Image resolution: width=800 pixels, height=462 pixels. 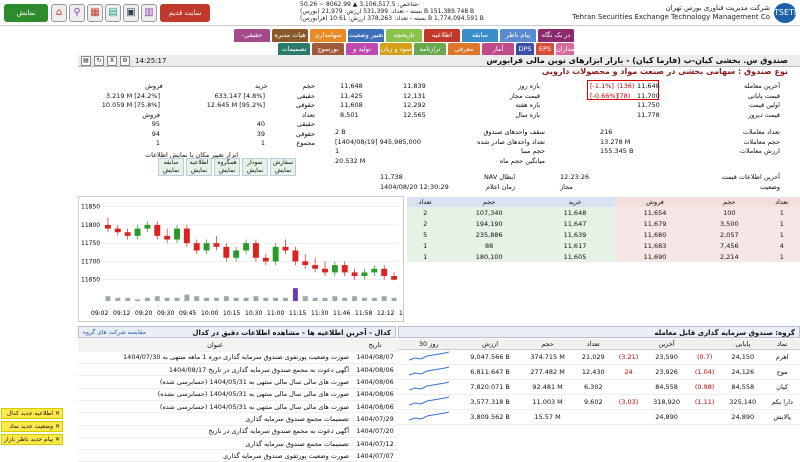 What do you see at coordinates (114, 332) in the screenshot?
I see `compare-group-link: مقایسه شرکت های گروه` at bounding box center [114, 332].